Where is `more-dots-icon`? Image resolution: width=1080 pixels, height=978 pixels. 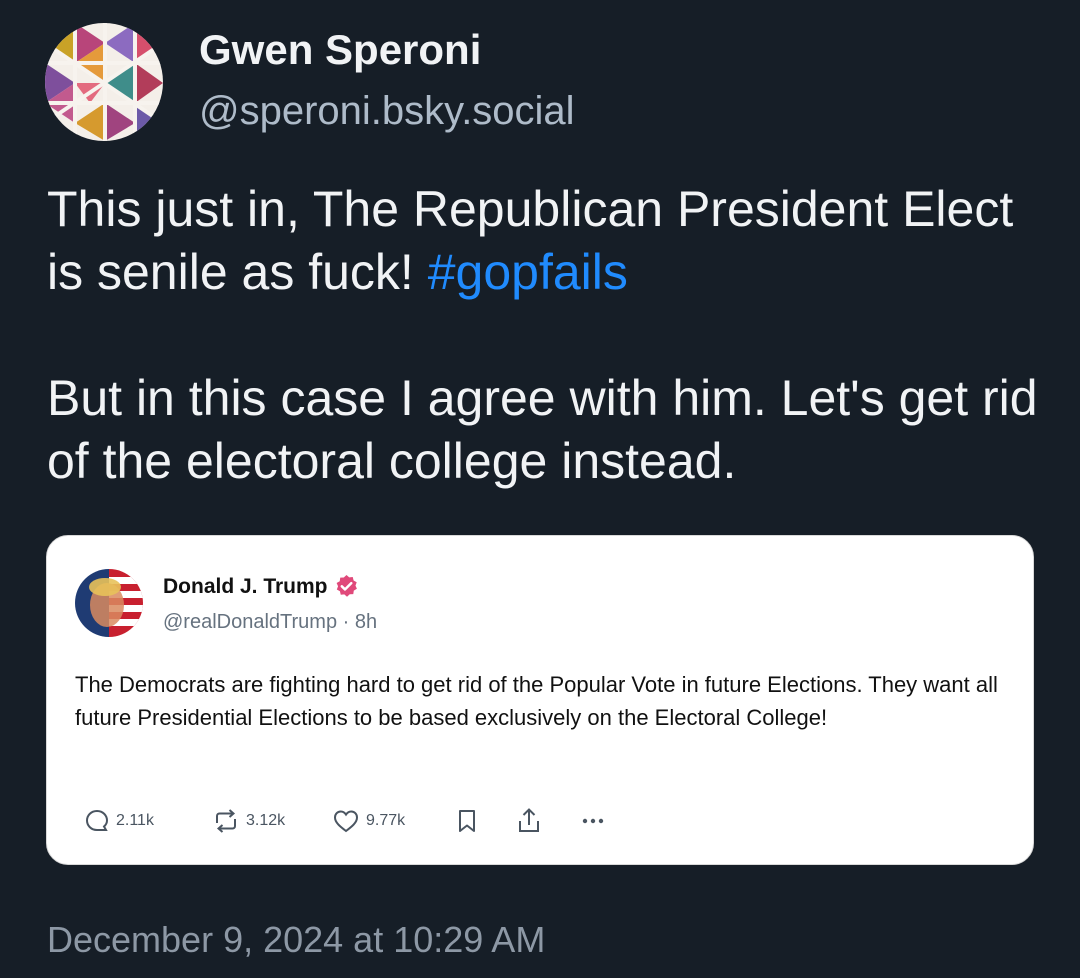
more-dots-icon is located at coordinates (593, 821).